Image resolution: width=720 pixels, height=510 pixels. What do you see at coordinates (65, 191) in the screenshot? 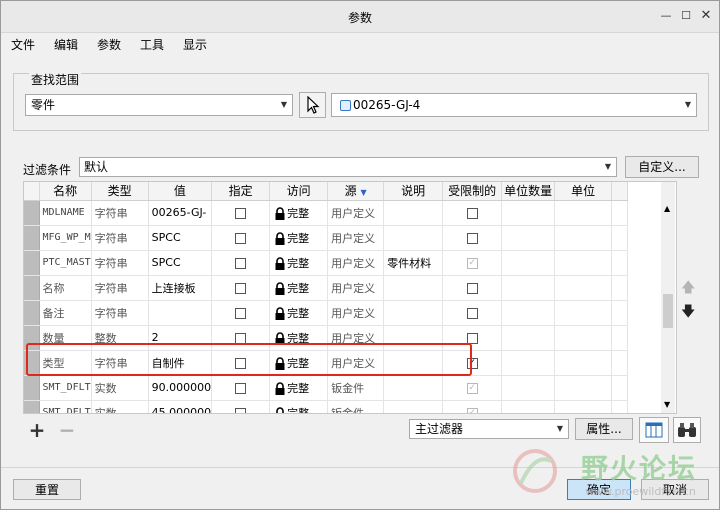
I see `header-name: 名称` at bounding box center [65, 191].